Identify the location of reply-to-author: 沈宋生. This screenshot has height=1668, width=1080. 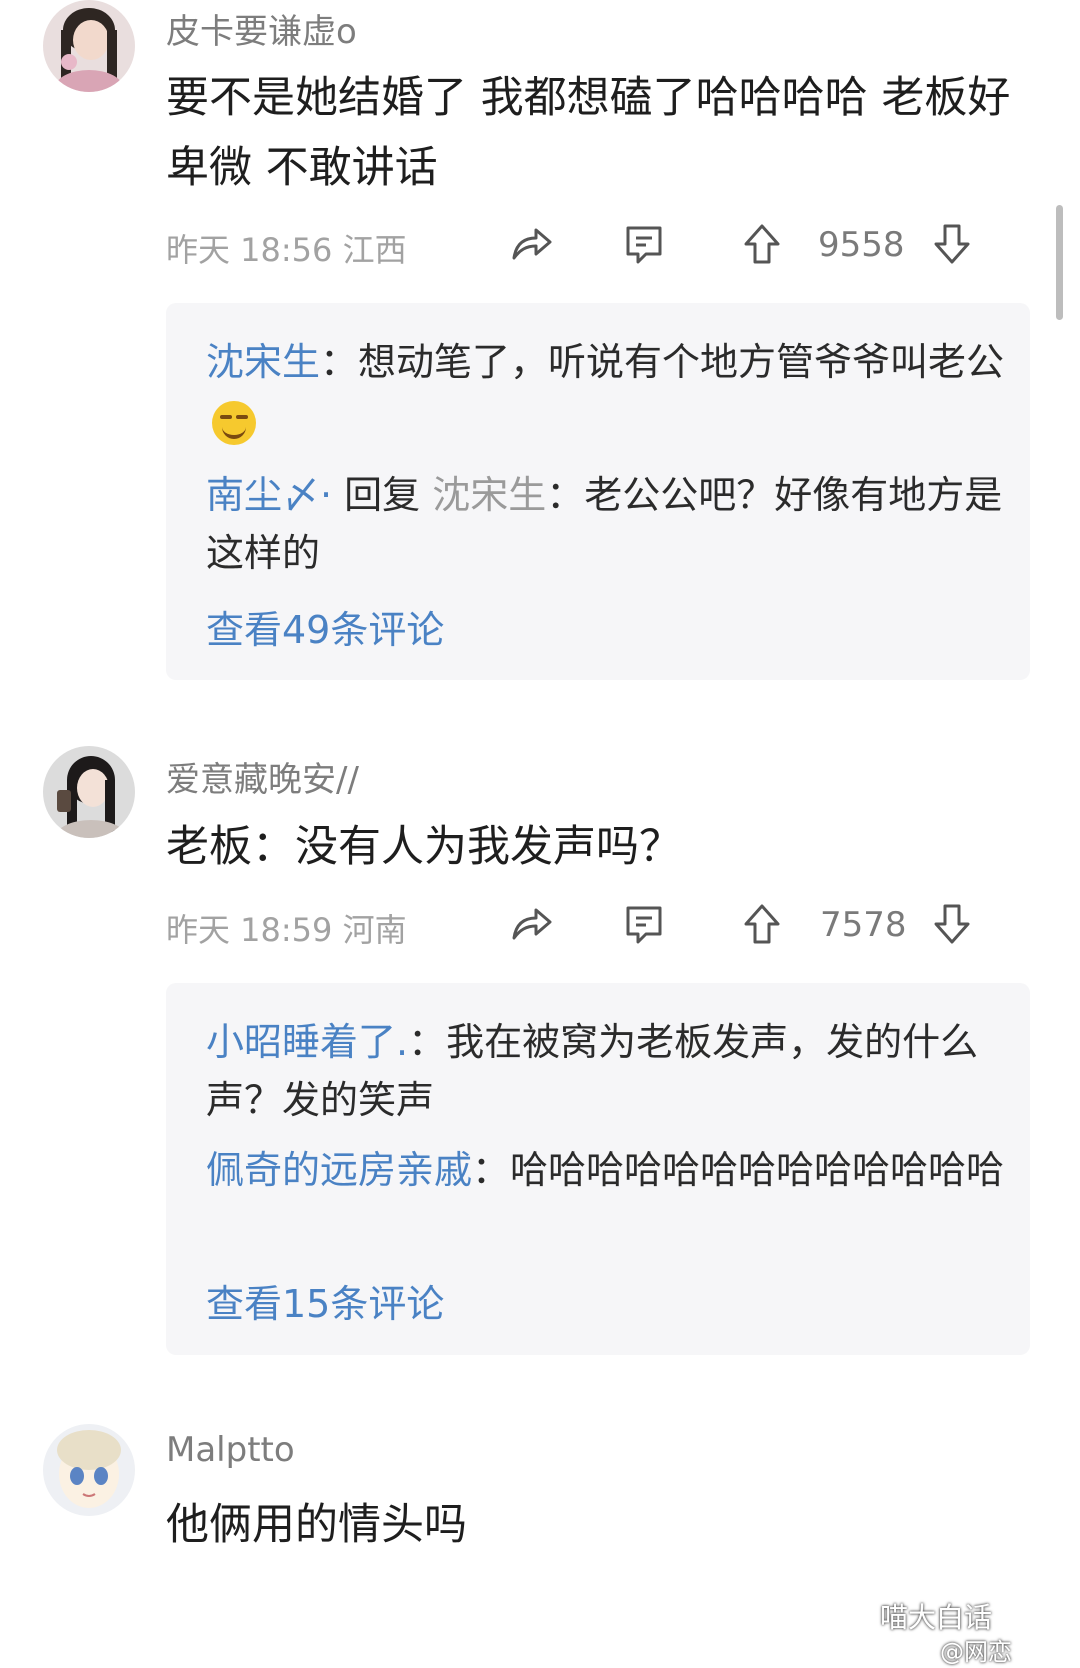
(489, 495).